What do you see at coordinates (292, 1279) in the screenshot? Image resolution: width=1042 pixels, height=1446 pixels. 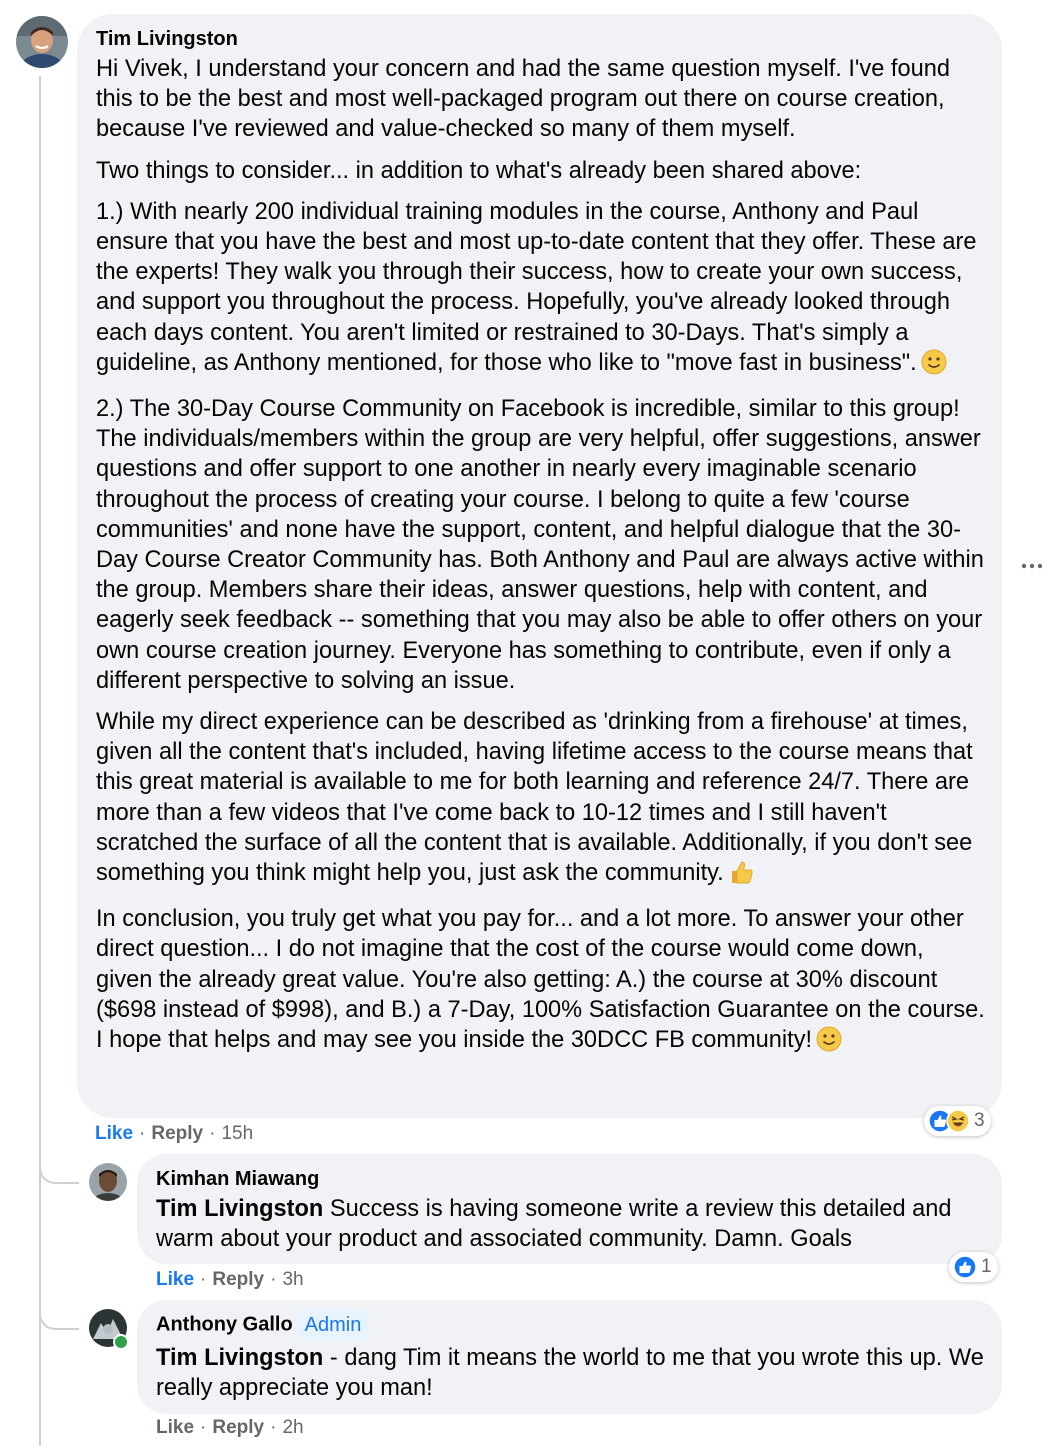 I see `comment-timestamp: 3h` at bounding box center [292, 1279].